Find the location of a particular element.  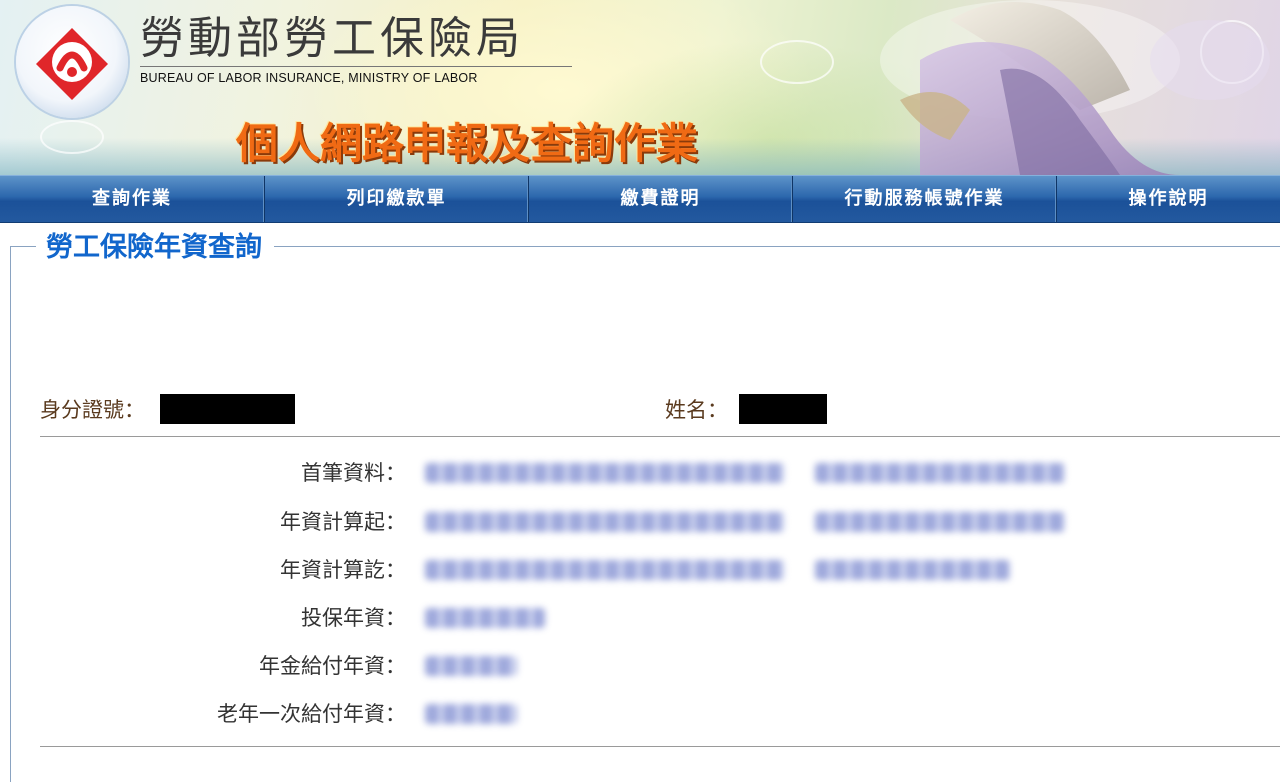

seniority-start-label: 年資計算起： is located at coordinates (343, 522).